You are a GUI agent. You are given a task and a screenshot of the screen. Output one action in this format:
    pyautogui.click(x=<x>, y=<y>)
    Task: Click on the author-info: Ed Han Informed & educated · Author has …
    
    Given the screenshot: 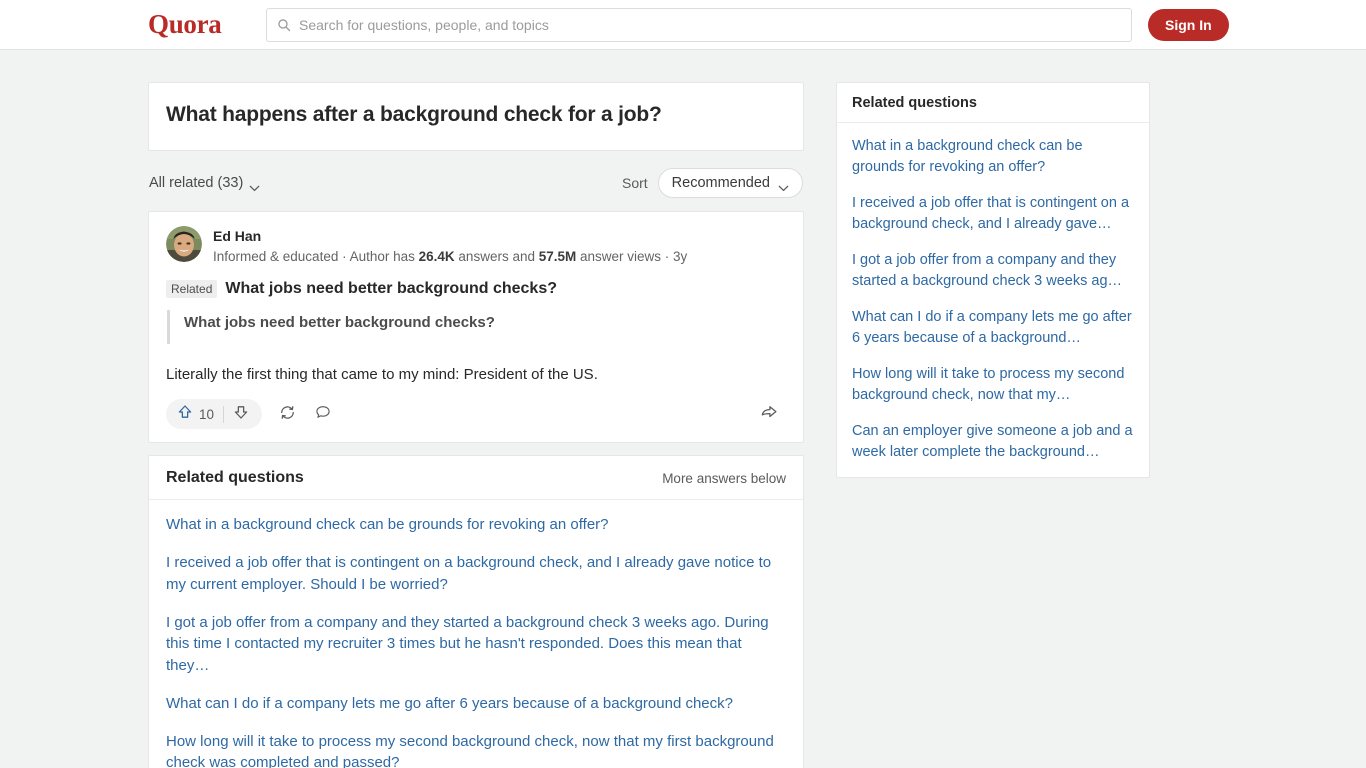 What is the action you would take?
    pyautogui.click(x=450, y=246)
    